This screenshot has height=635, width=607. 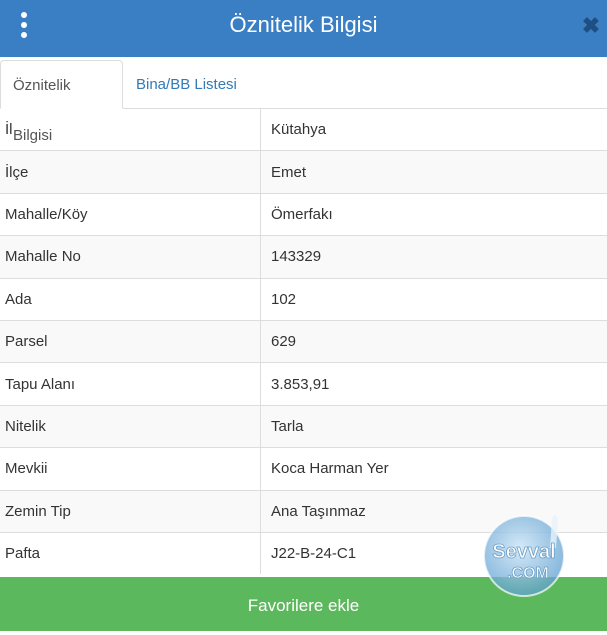 What do you see at coordinates (130, 299) in the screenshot?
I see `attribute-key: Ada` at bounding box center [130, 299].